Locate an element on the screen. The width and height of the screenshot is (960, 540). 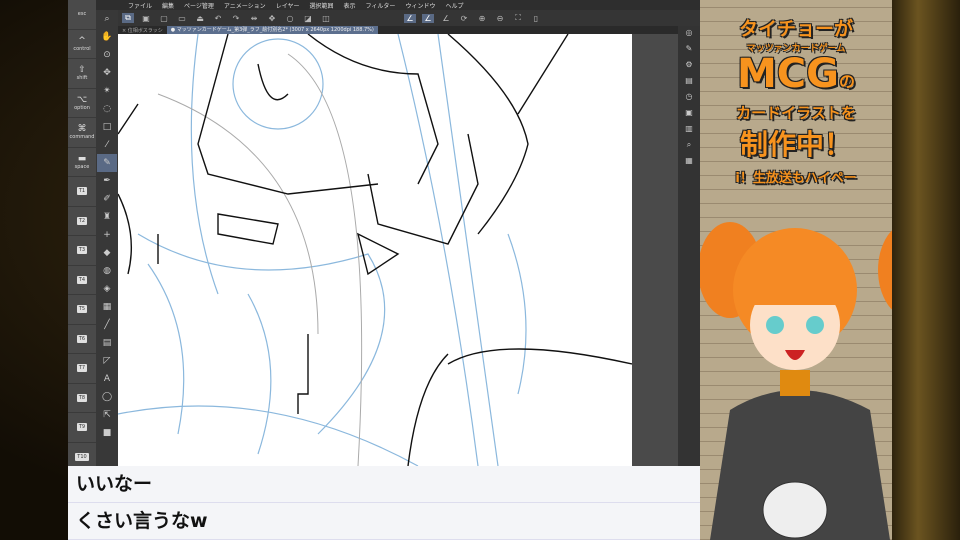
key-label: T5 is located at coordinates (82, 309).